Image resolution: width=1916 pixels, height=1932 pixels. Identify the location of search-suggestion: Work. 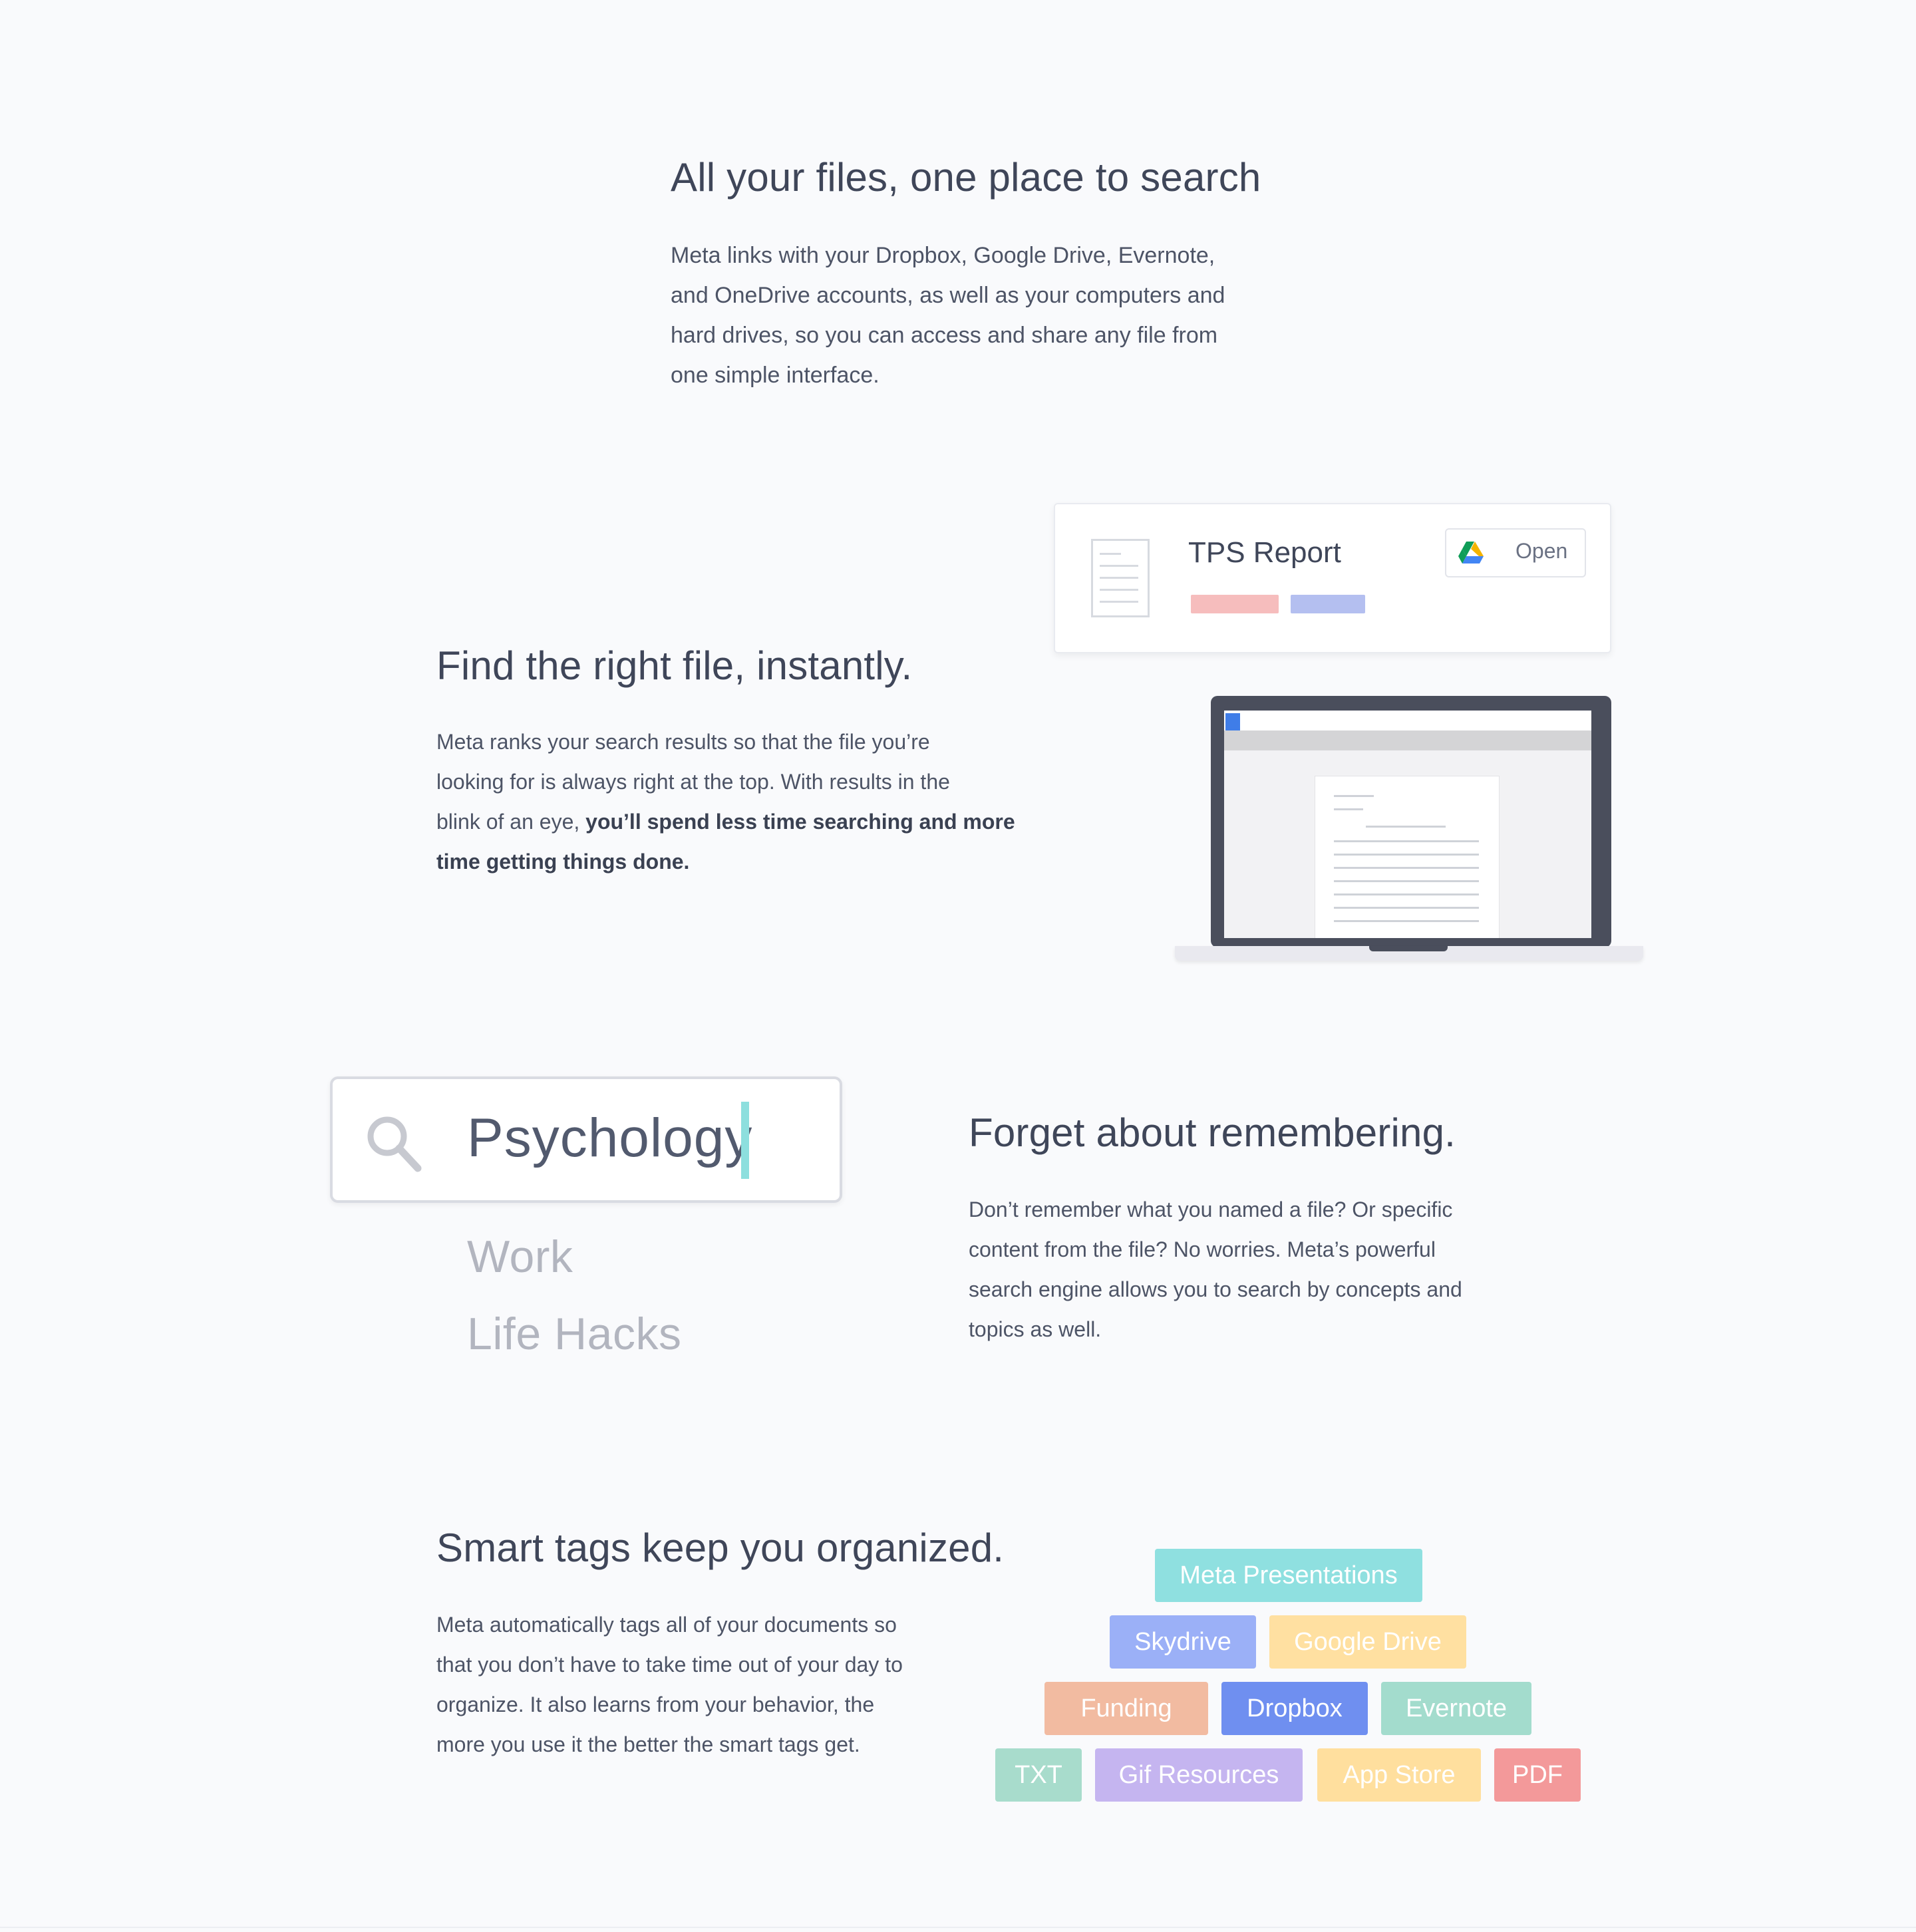
(520, 1257).